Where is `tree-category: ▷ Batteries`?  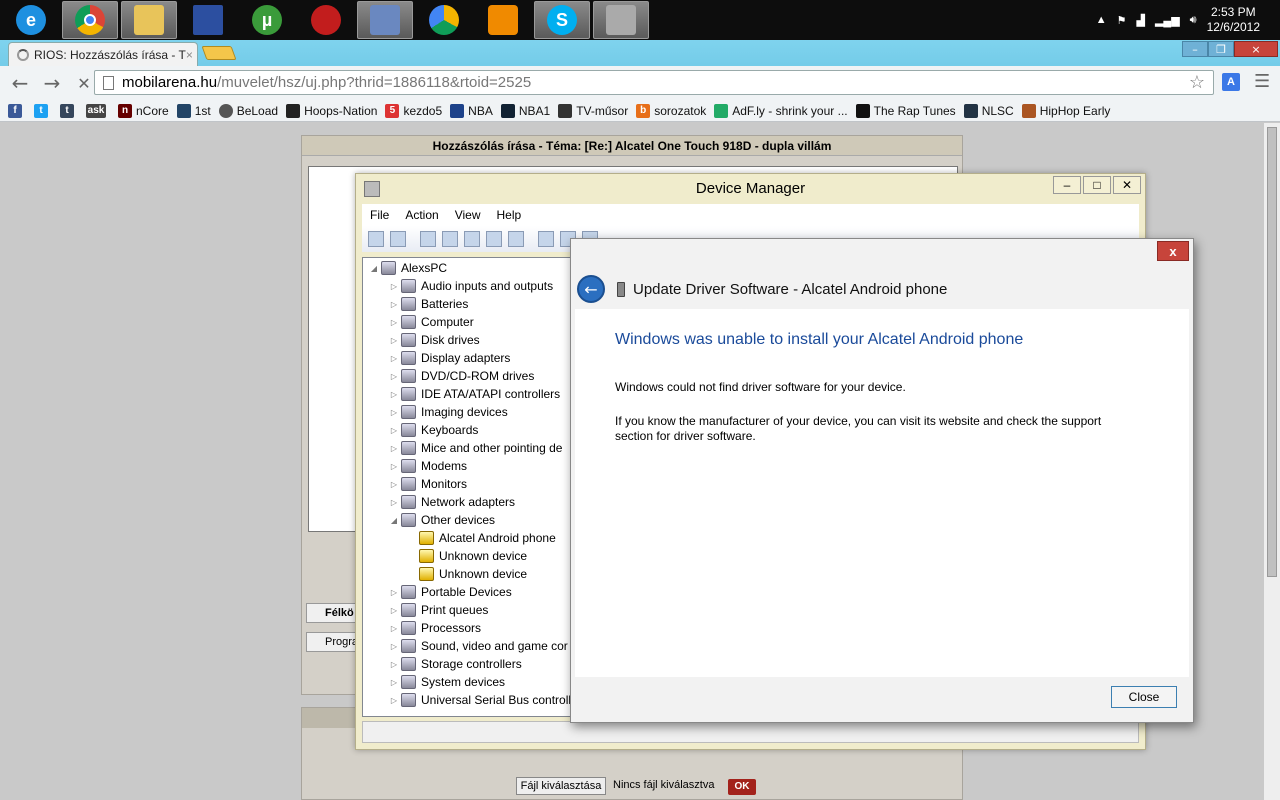
tree-category: ▷ Batteries is located at coordinates (427, 304).